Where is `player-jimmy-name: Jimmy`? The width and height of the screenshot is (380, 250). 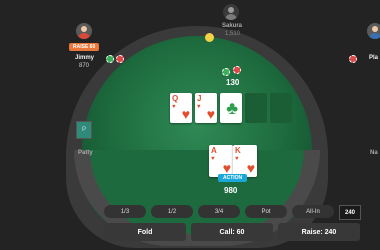
player-jimmy-name: Jimmy is located at coordinates (85, 58).